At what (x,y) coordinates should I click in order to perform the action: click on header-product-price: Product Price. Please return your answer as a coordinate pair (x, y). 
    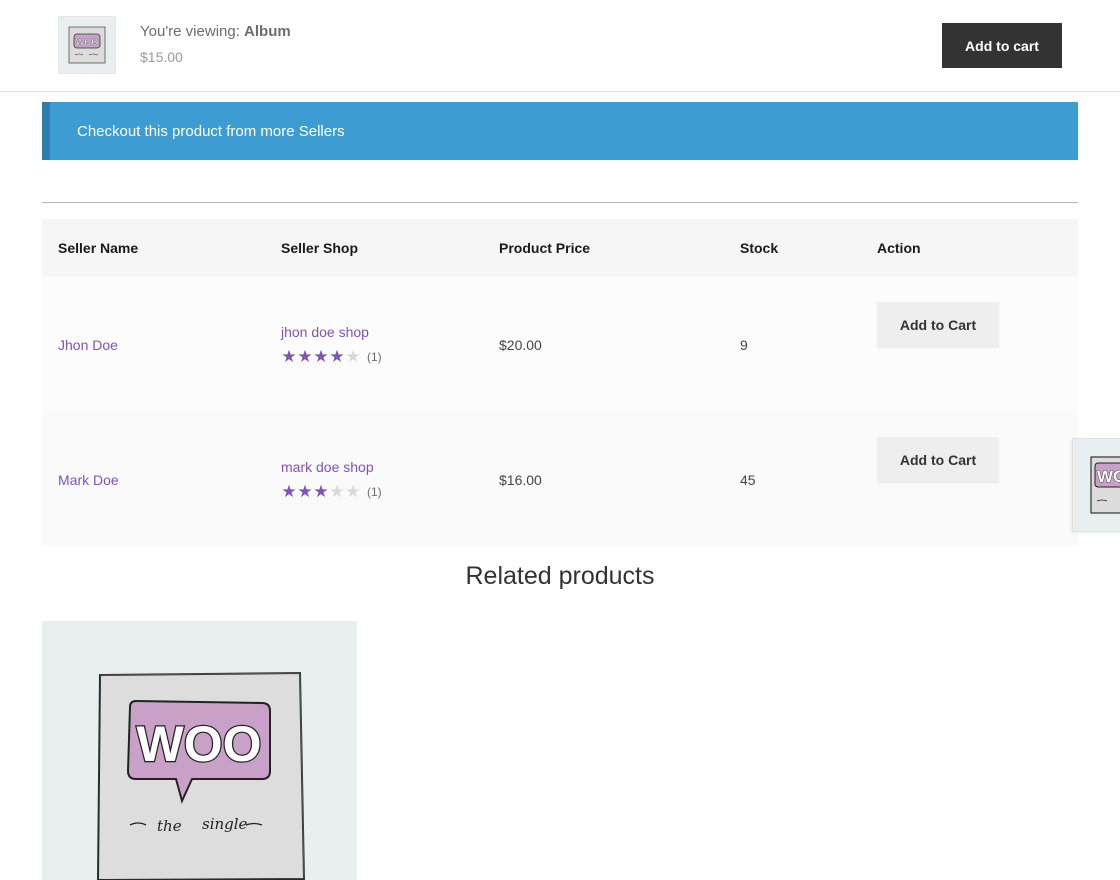
    Looking at the image, I should click on (545, 247).